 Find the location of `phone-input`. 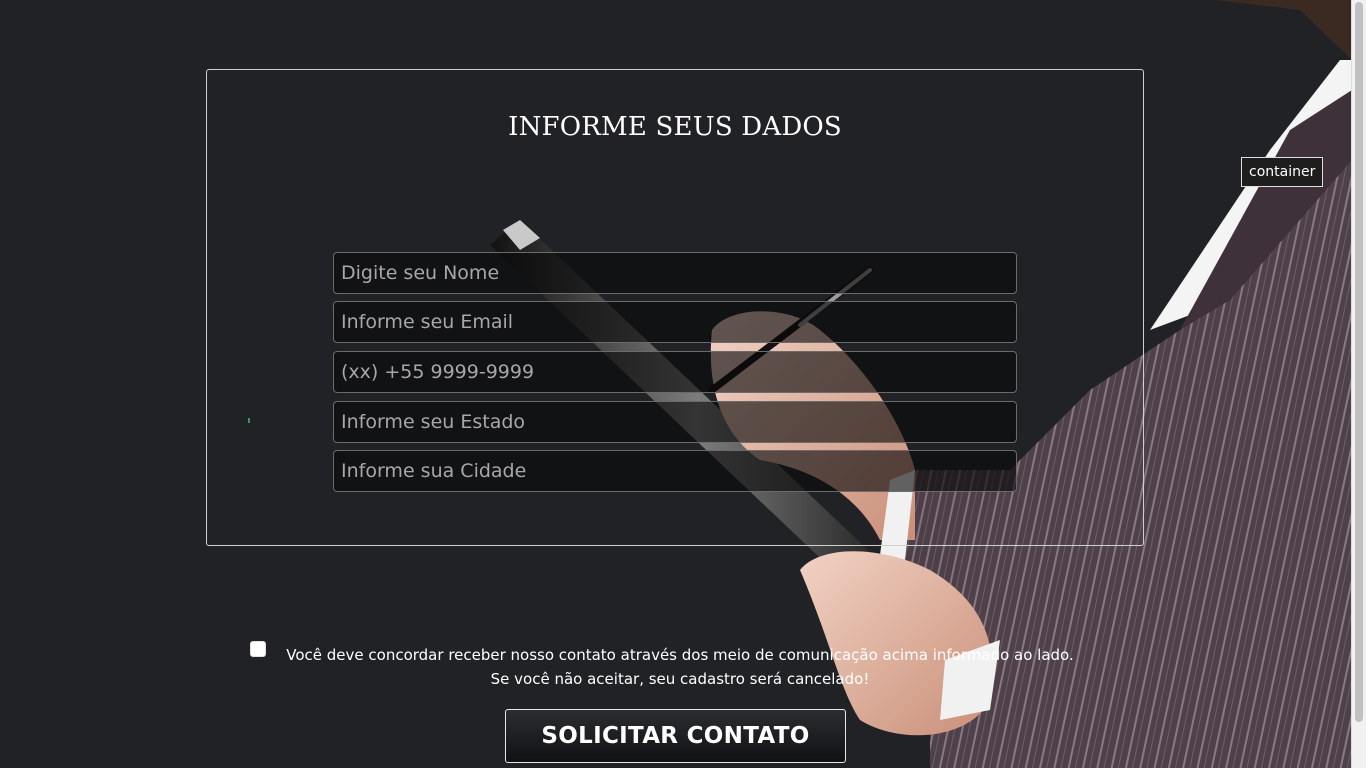

phone-input is located at coordinates (675, 372).